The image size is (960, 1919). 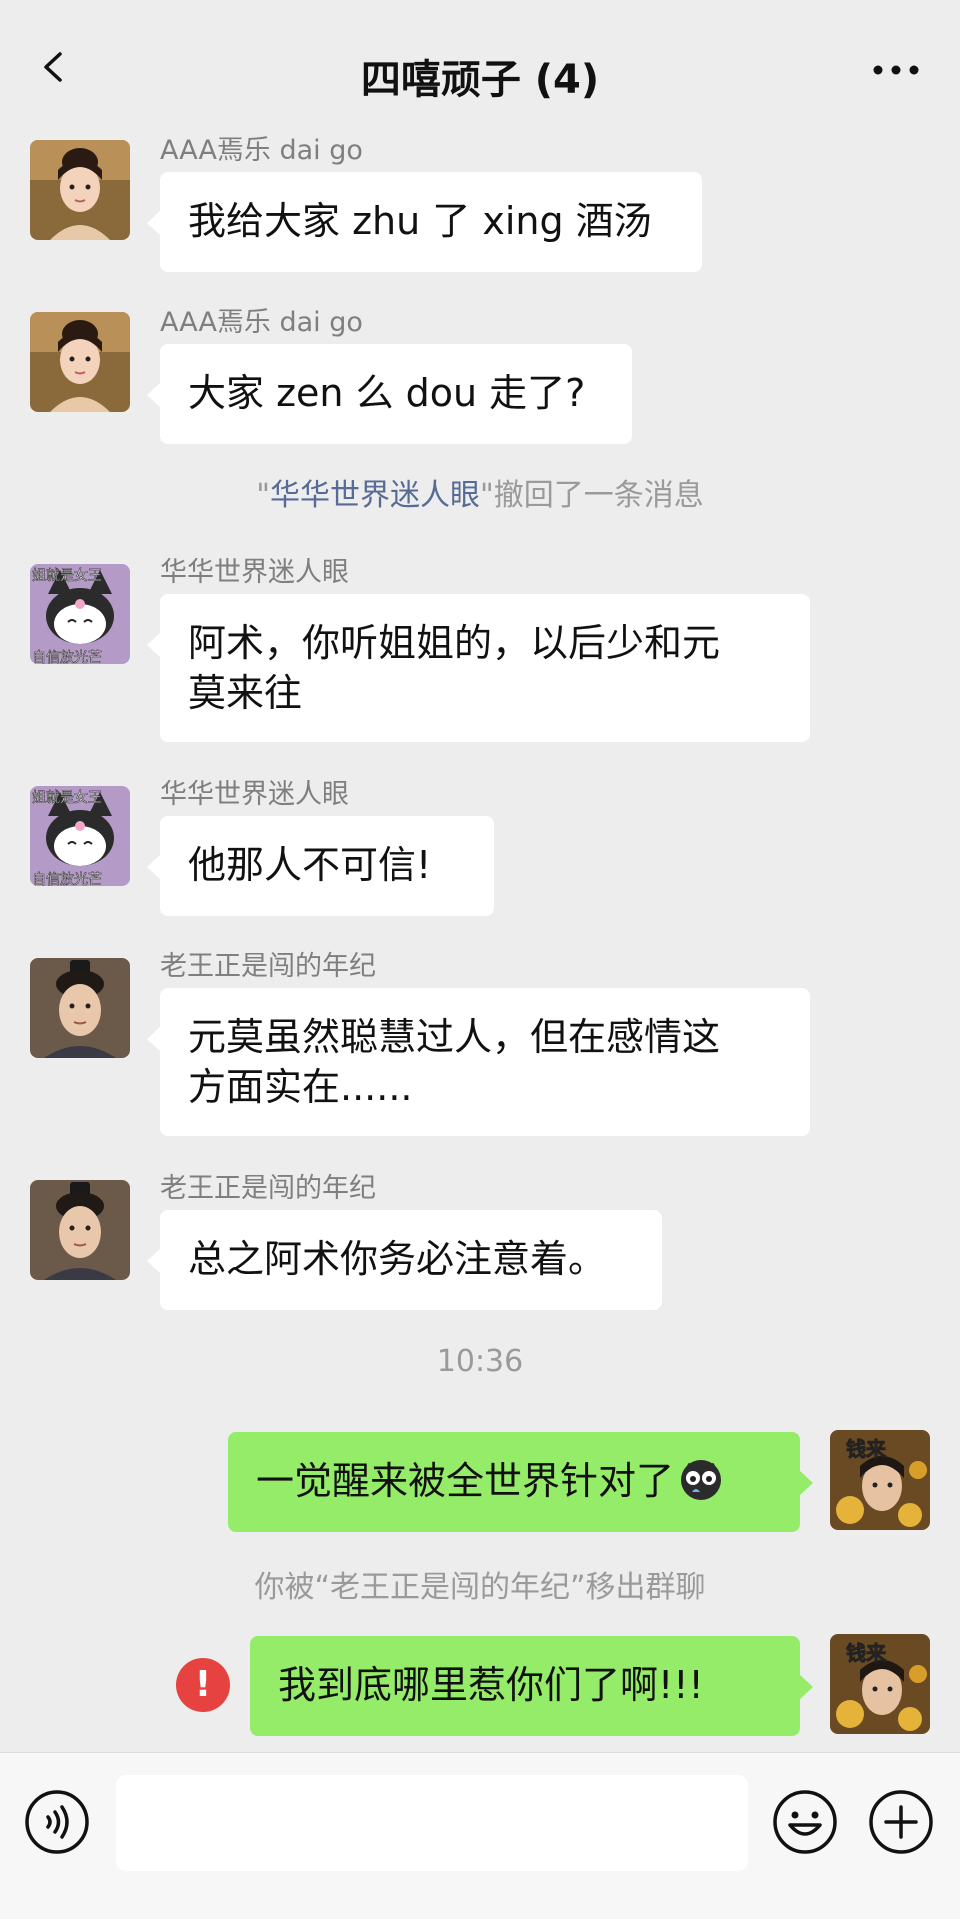 What do you see at coordinates (480, 80) in the screenshot?
I see `chat-title: 四嘻顽子 (4)` at bounding box center [480, 80].